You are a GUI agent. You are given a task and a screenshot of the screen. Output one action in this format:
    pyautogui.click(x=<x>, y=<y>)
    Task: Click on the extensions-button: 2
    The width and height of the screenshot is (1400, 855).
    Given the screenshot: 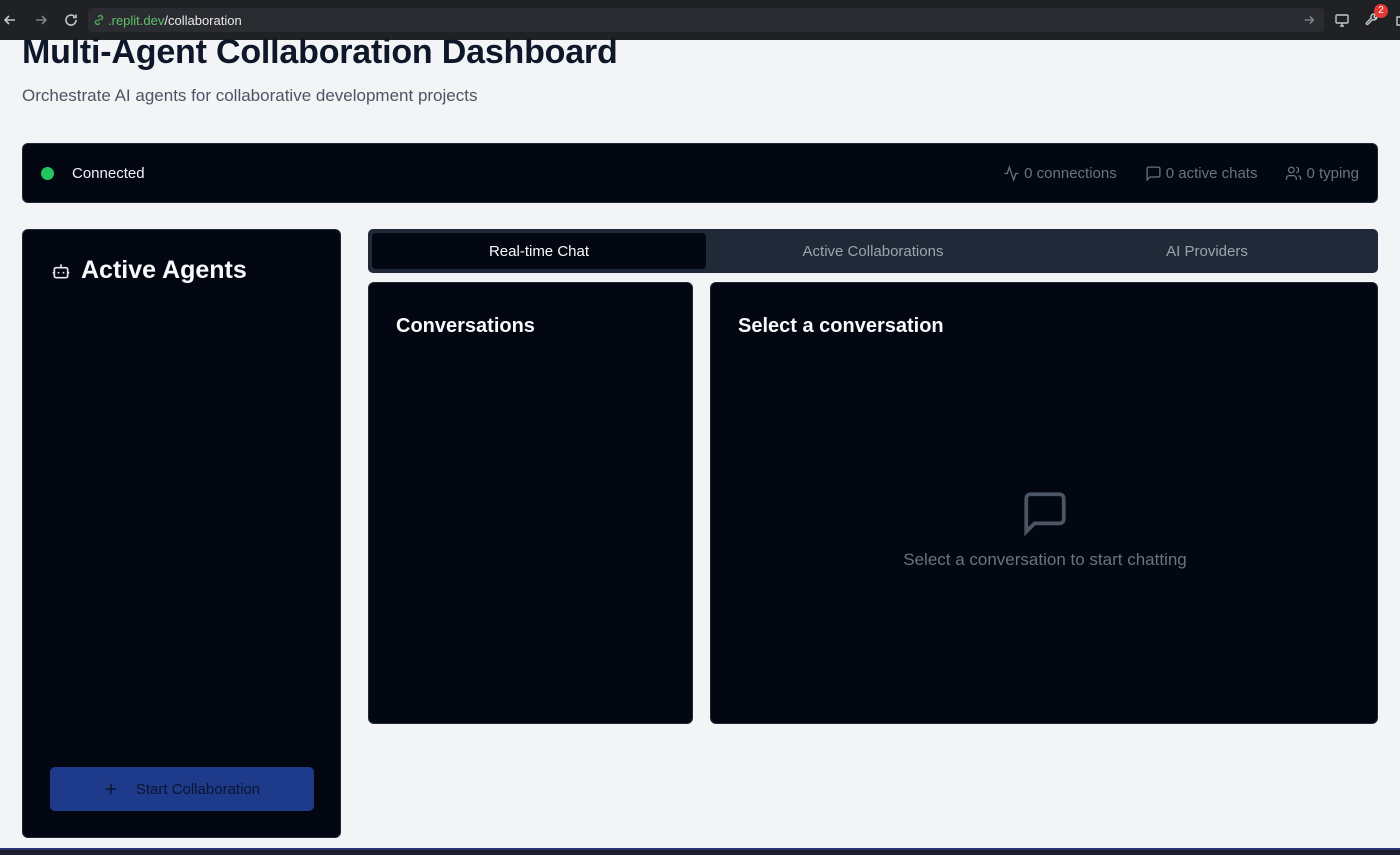 What is the action you would take?
    pyautogui.click(x=1375, y=18)
    